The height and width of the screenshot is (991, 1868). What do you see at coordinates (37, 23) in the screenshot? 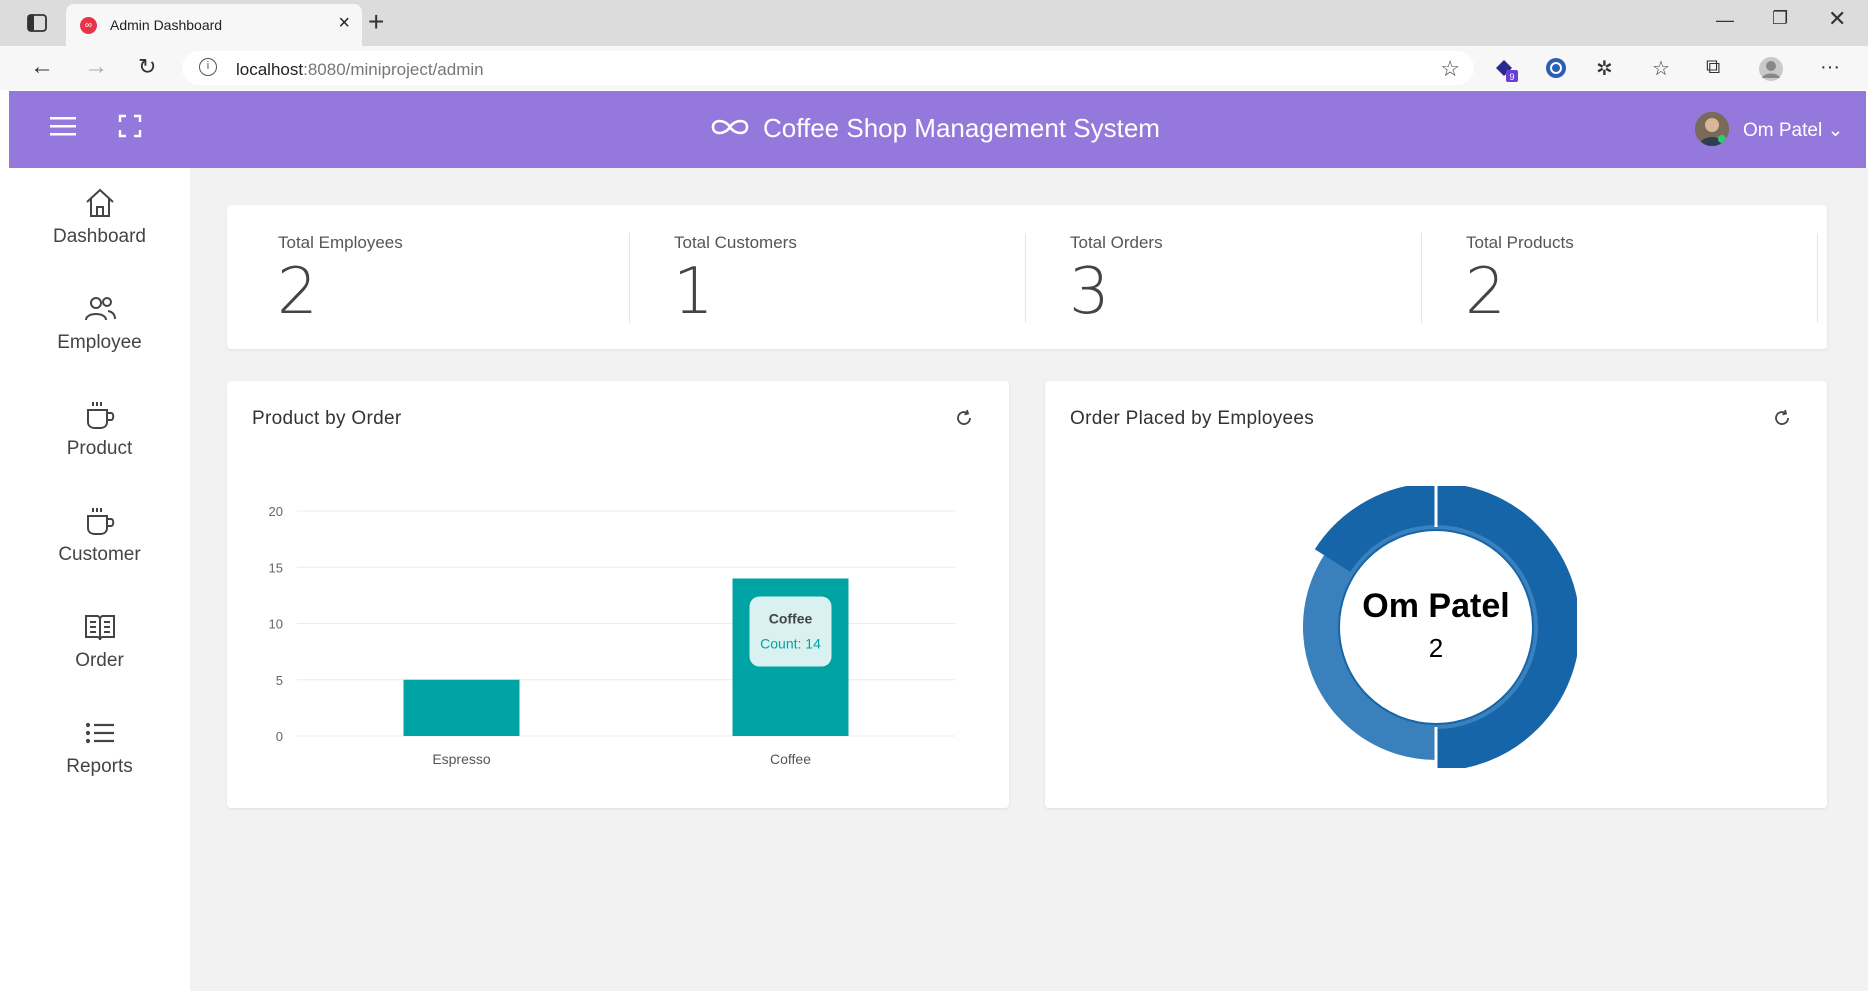
I see `tab-actions-icon` at bounding box center [37, 23].